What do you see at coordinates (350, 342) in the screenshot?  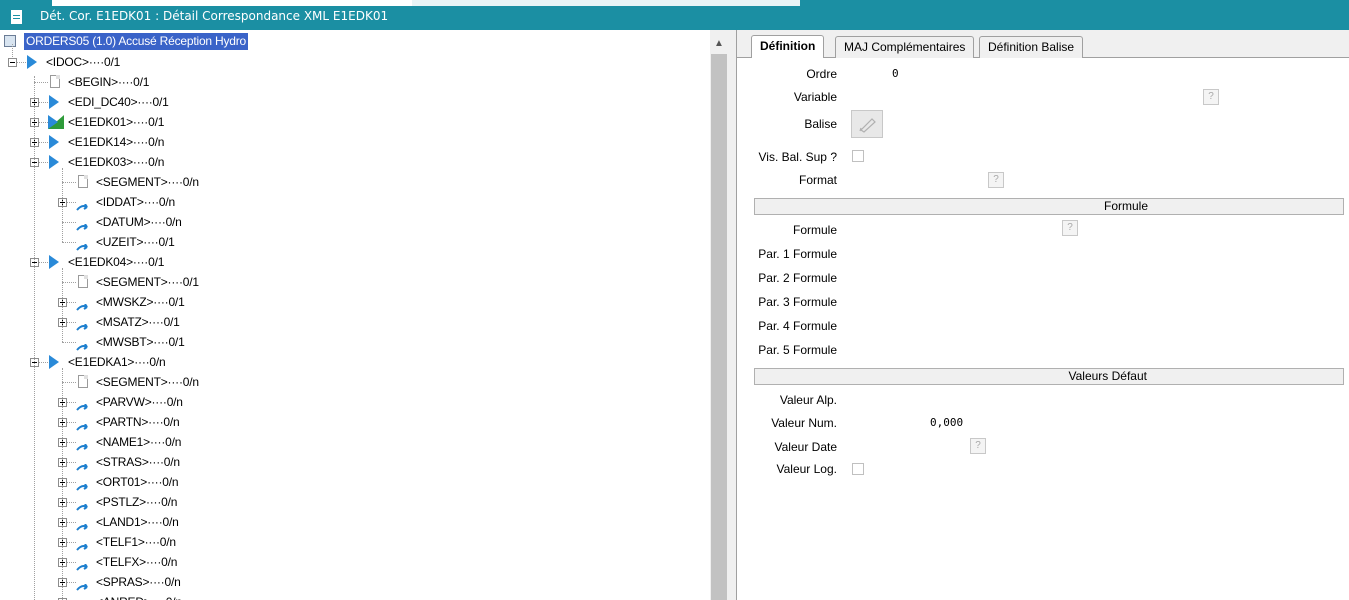 I see `tree-row: <MWSBT>····0/1` at bounding box center [350, 342].